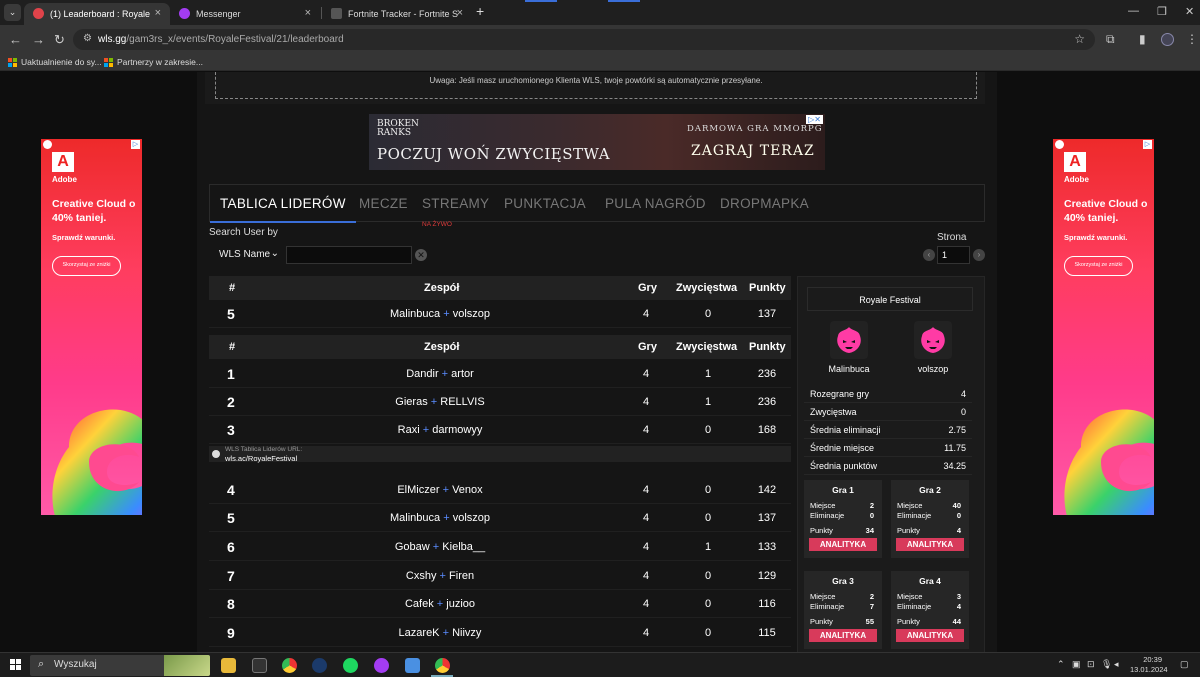 This screenshot has height=677, width=1200. Describe the element at coordinates (500, 374) in the screenshot. I see `table-row: 1 Dandir + artor 4 1 236` at that location.